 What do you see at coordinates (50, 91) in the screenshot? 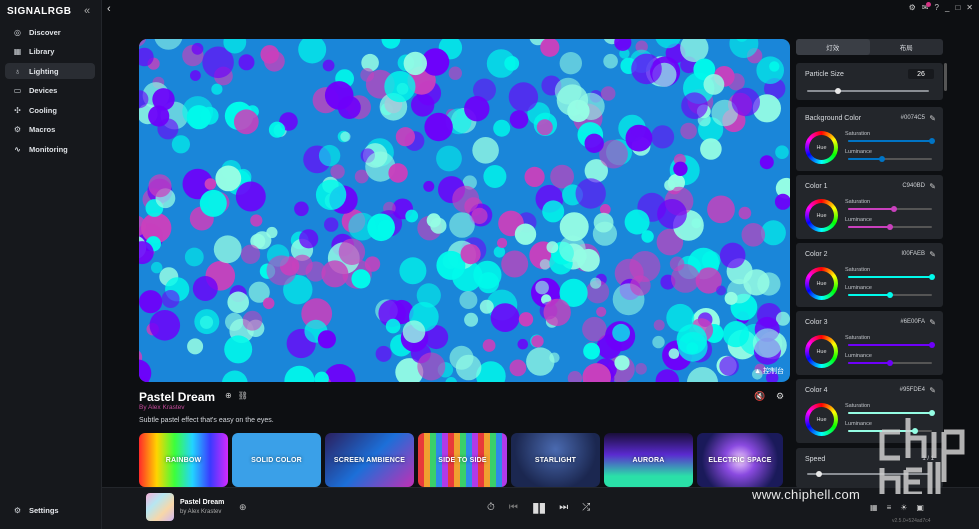
I see `sidebar-item-devices: ▭ Devices` at bounding box center [50, 91].